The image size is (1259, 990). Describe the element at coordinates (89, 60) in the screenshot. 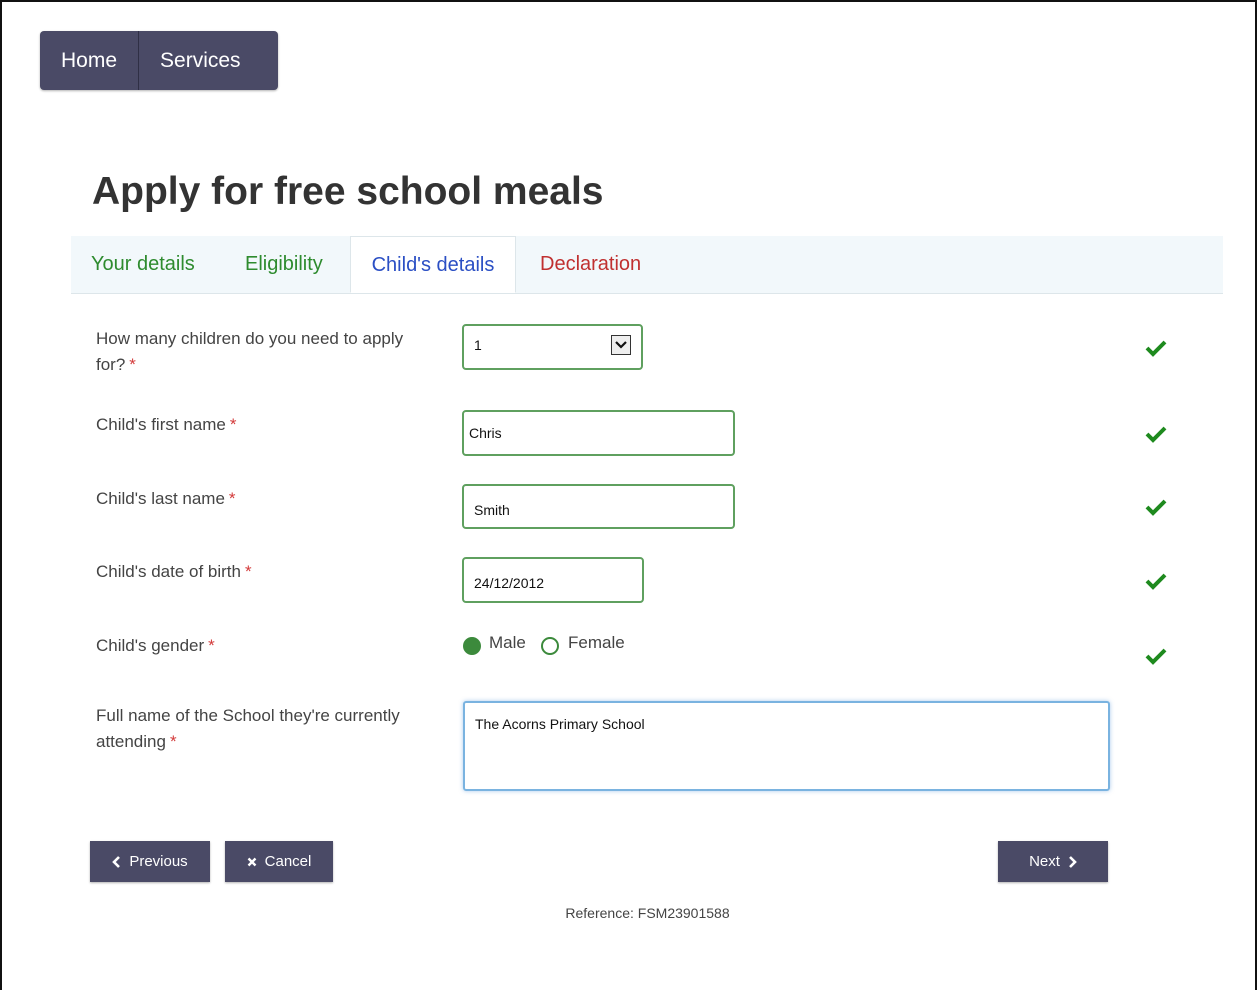

I see `nav-home: Home` at that location.